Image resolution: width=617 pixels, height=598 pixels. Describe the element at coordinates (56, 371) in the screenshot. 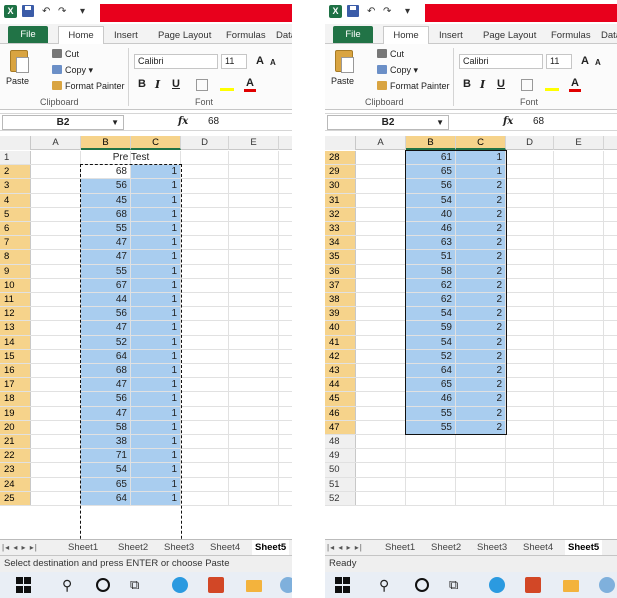

I see `cell-a16` at that location.